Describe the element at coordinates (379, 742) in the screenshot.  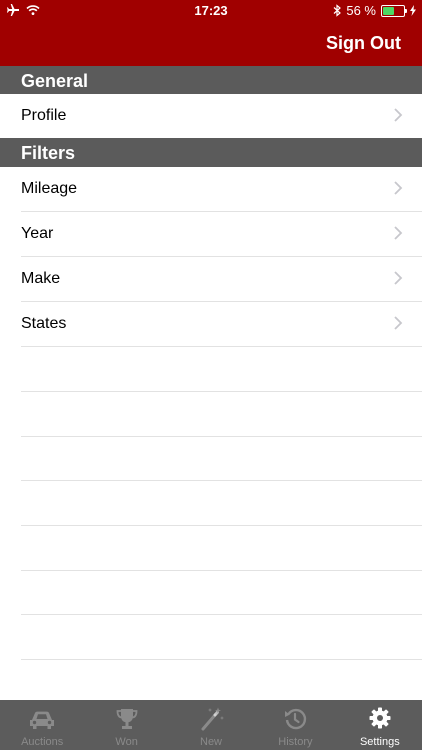
I see `tab-label: Settings` at that location.